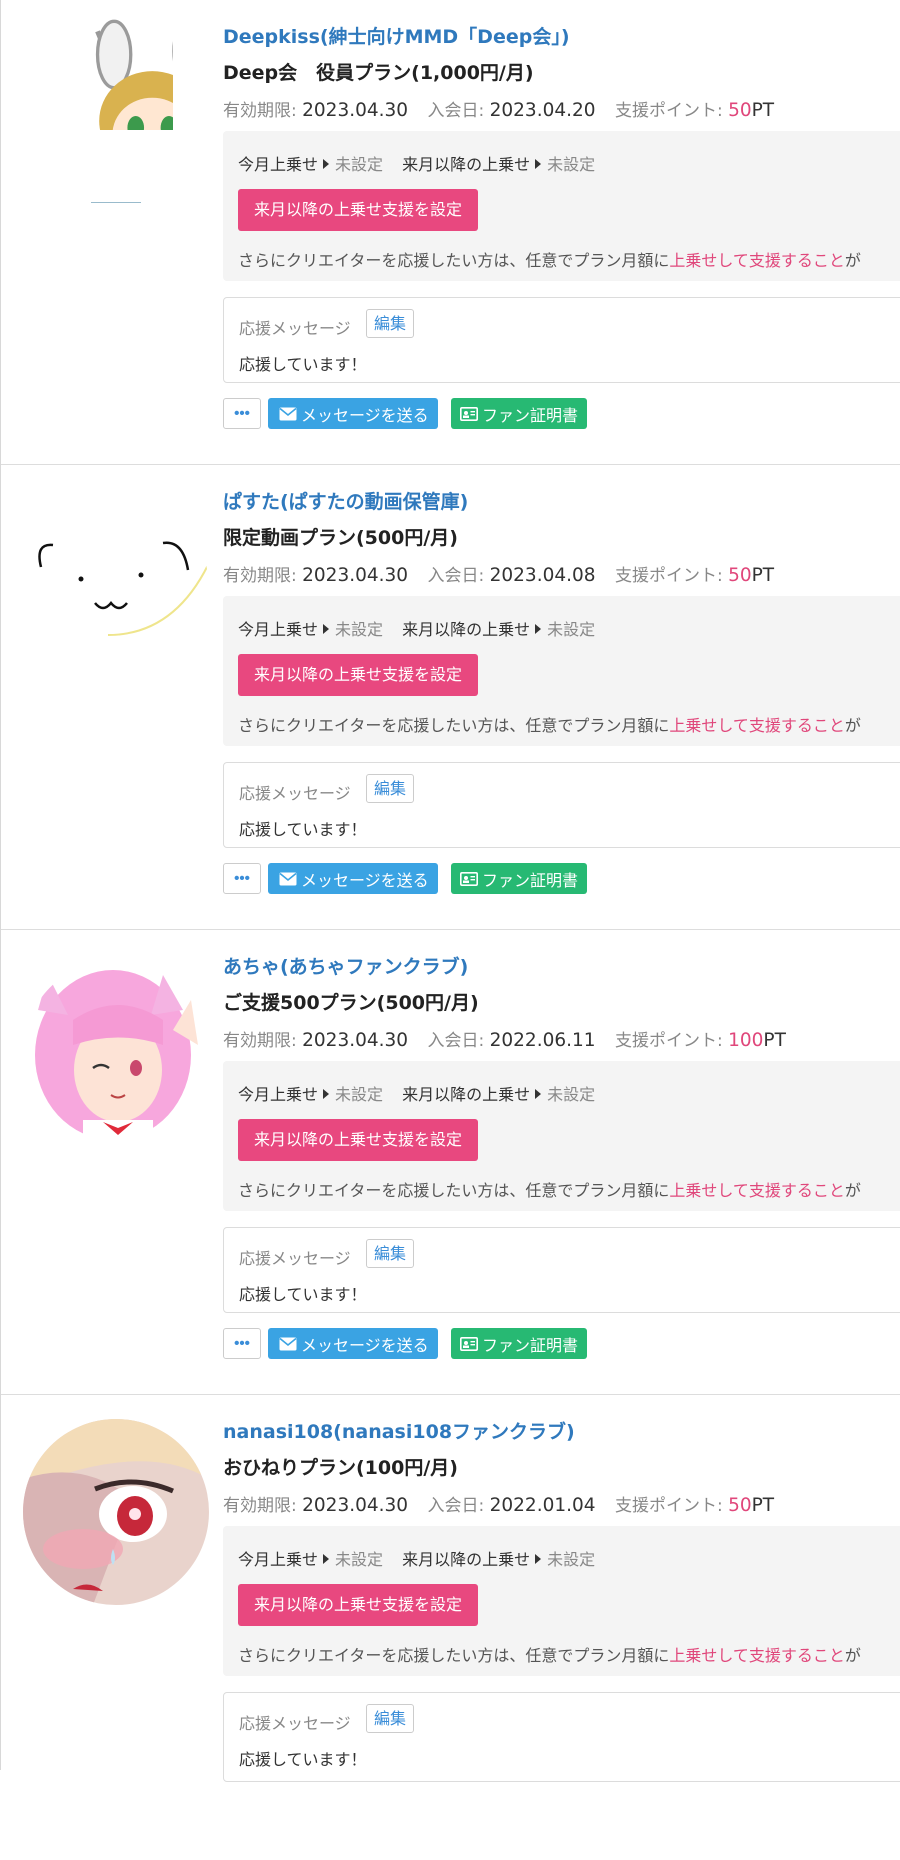  I want to click on next-month-upsell-label: 来月以降の上乗せ, so click(466, 629).